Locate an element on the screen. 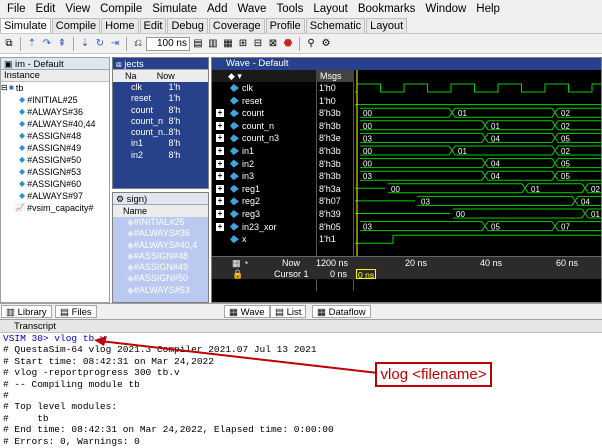  process-row: ◆ #ALWAYS#40,4 is located at coordinates (160, 245).